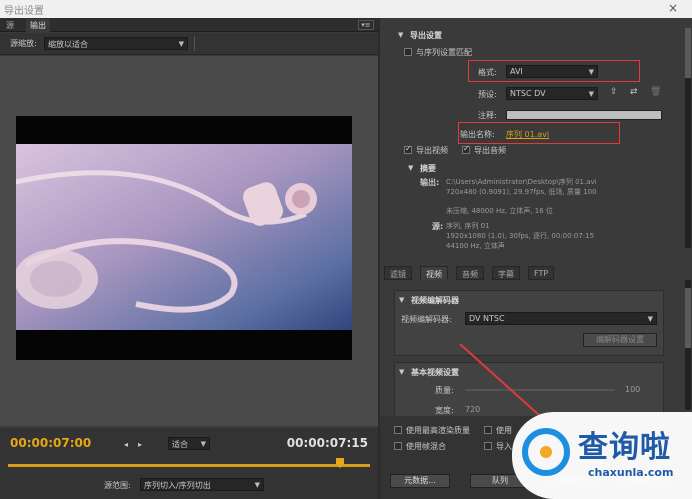 This screenshot has height=499, width=692. Describe the element at coordinates (552, 93) in the screenshot. I see `preset-dropdown: NTSC DV ▼` at that location.